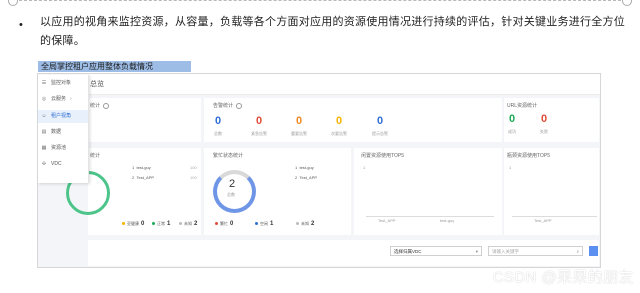  I want to click on busy-legend-idle: 空闲 1, so click(264, 224).